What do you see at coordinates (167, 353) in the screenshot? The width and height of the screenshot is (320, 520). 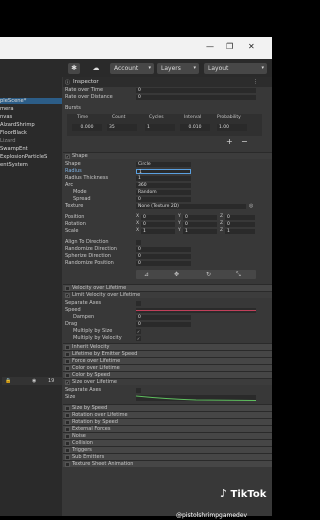 I see `module-lifetime-emitter-speed: Lifetime by Emitter Speed` at bounding box center [167, 353].